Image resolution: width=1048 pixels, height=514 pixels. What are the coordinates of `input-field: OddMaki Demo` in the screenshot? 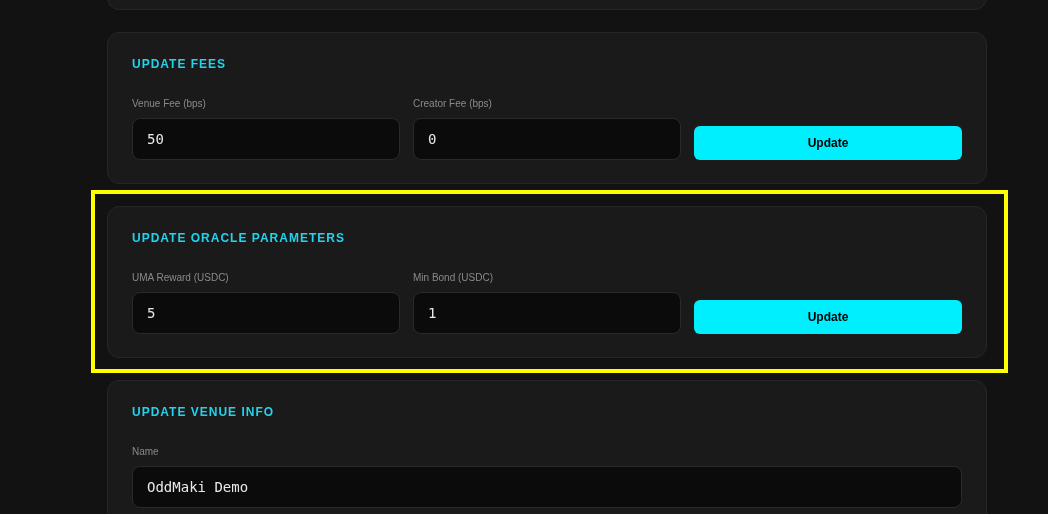 It's located at (547, 487).